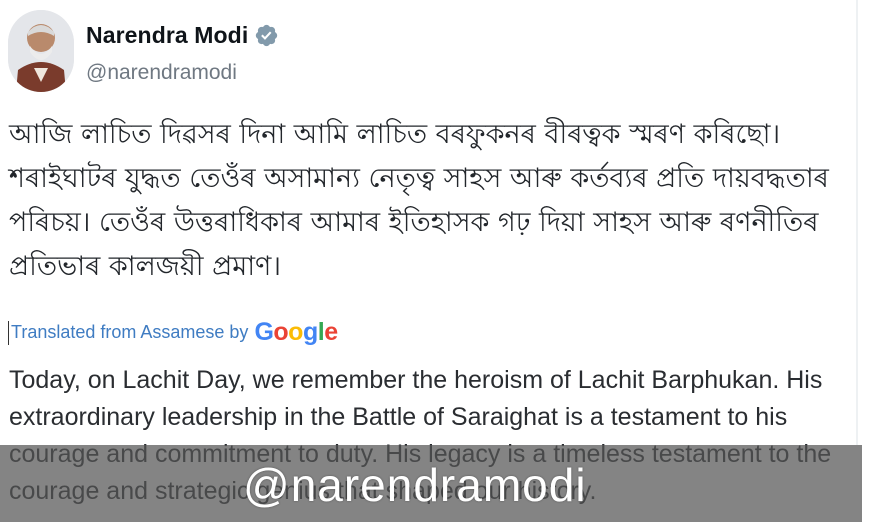  Describe the element at coordinates (857, 222) in the screenshot. I see `divider` at that location.